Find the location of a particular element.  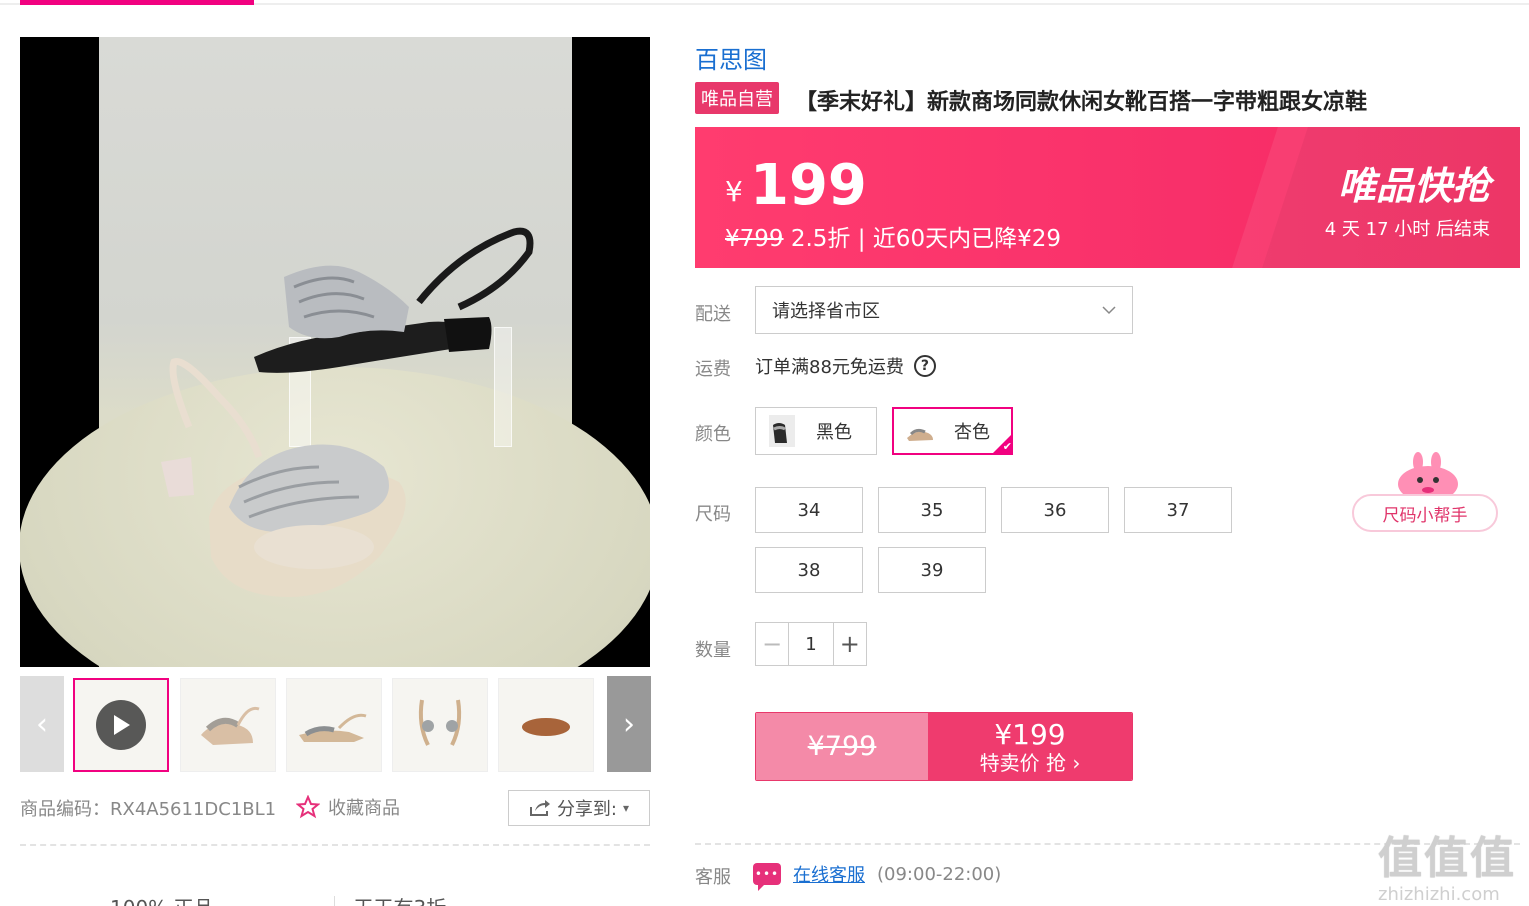

thumbnail-video is located at coordinates (121, 725).